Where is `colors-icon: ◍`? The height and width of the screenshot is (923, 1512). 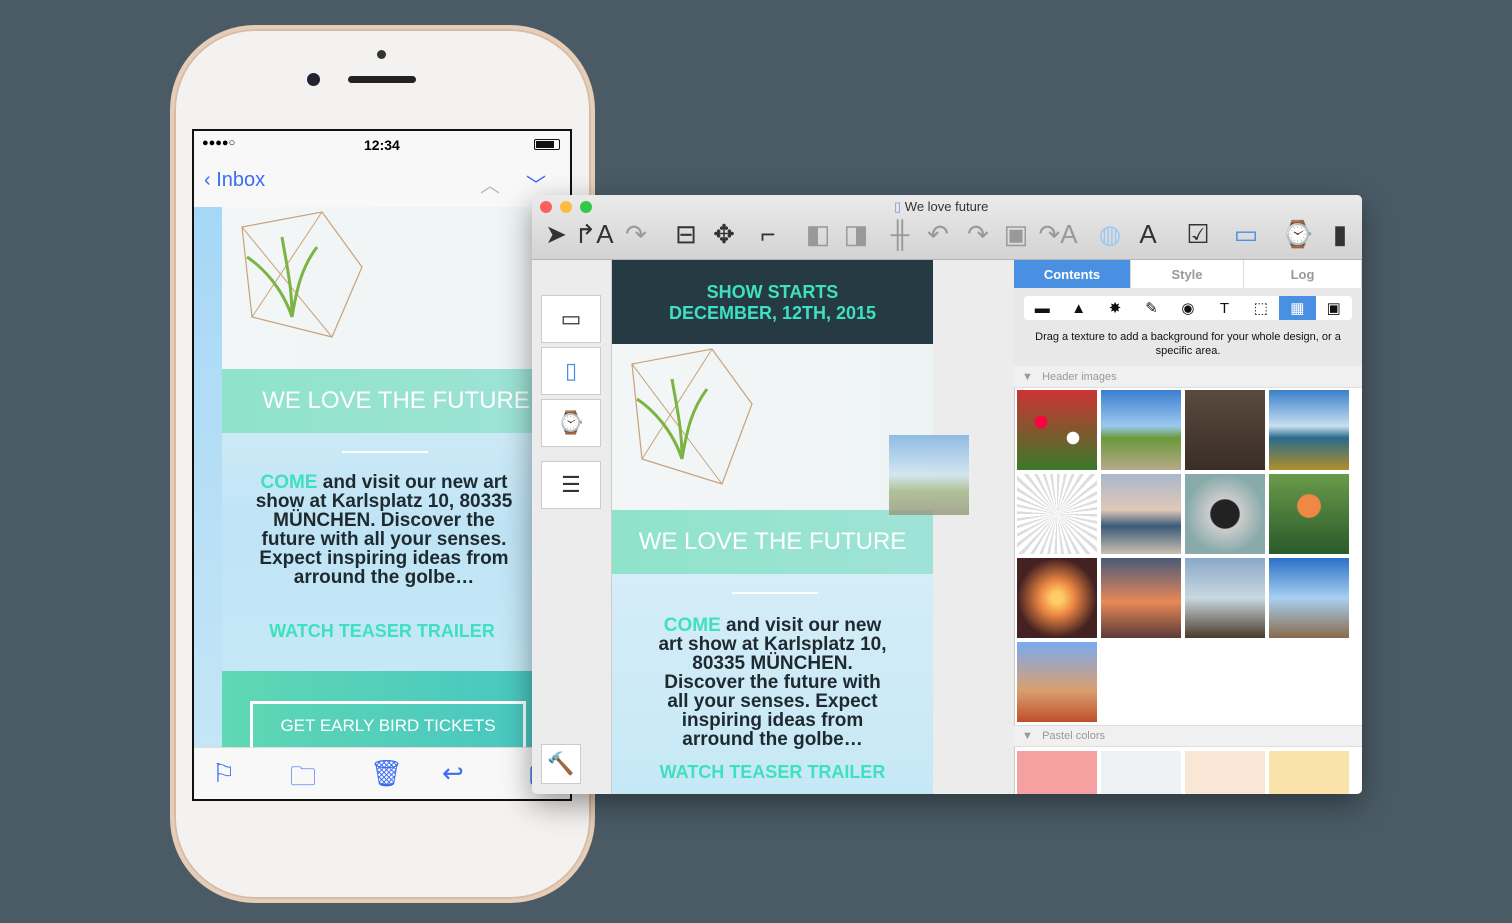
colors-icon: ◍ is located at coordinates (1110, 234).